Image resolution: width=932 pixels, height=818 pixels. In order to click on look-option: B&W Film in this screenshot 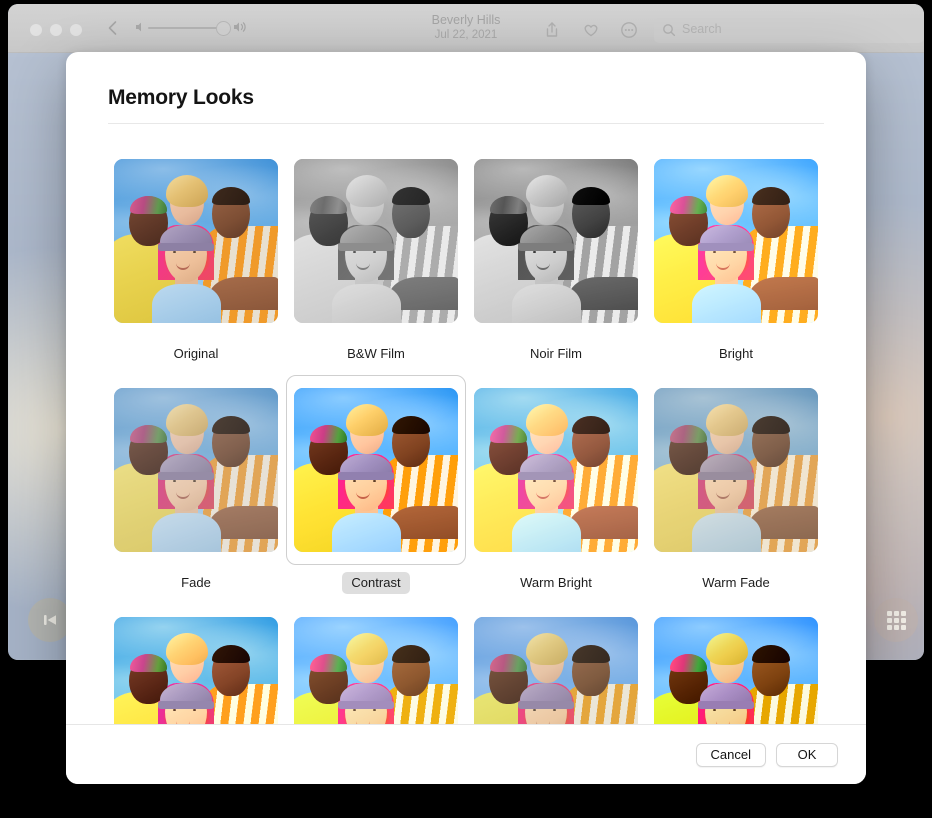, I will do `click(376, 255)`.